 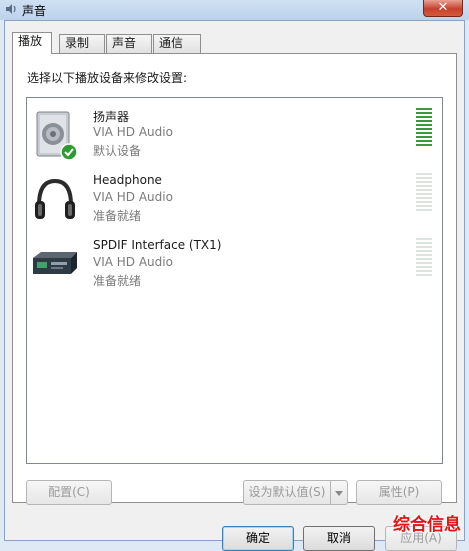 I want to click on set-default-dropdown-arrow, so click(x=339, y=492).